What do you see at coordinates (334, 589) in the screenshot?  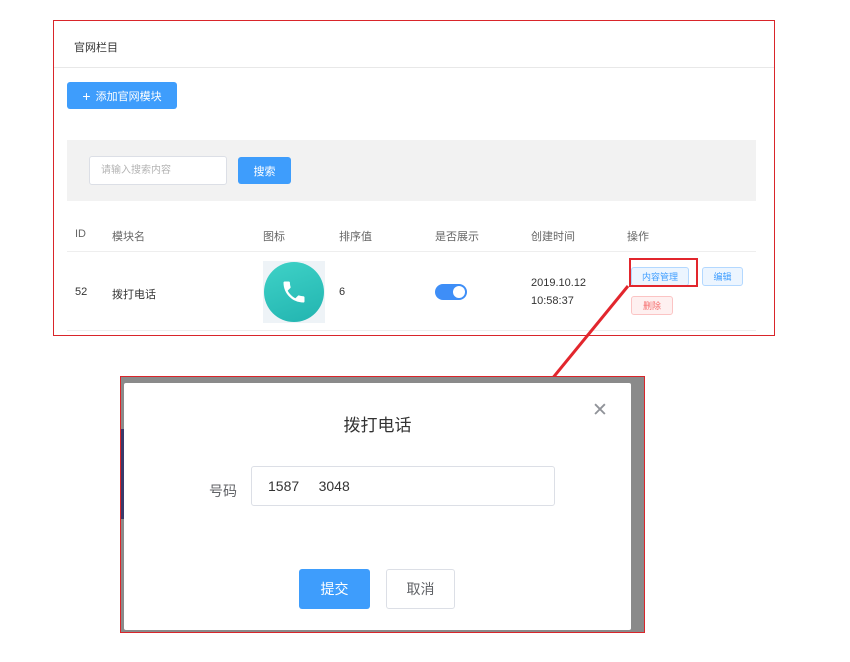 I see `submit-button: 提交` at bounding box center [334, 589].